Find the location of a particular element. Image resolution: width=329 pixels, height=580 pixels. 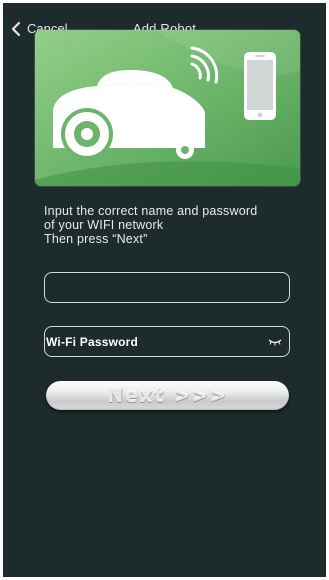

wifi-name-field is located at coordinates (167, 287).